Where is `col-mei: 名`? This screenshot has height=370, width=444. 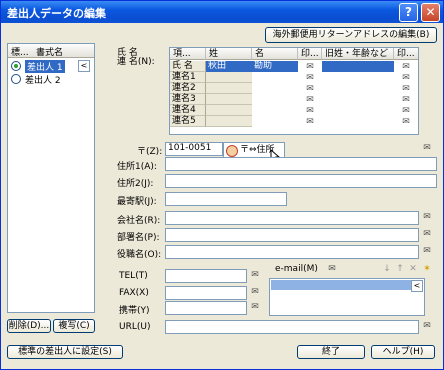 col-mei: 名 is located at coordinates (275, 54).